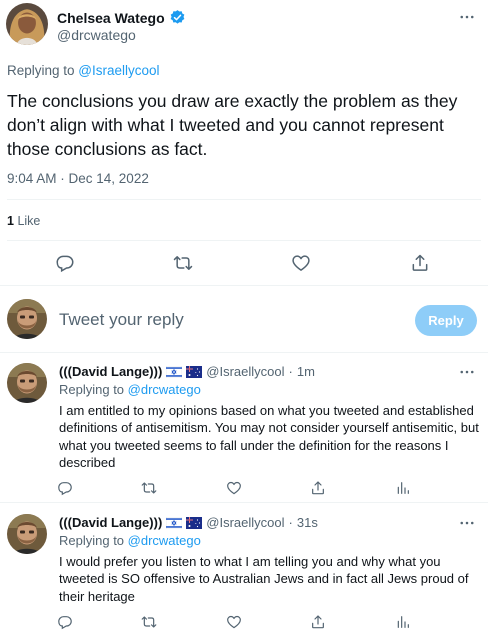  What do you see at coordinates (244, 264) in the screenshot?
I see `tweet-actions` at bounding box center [244, 264].